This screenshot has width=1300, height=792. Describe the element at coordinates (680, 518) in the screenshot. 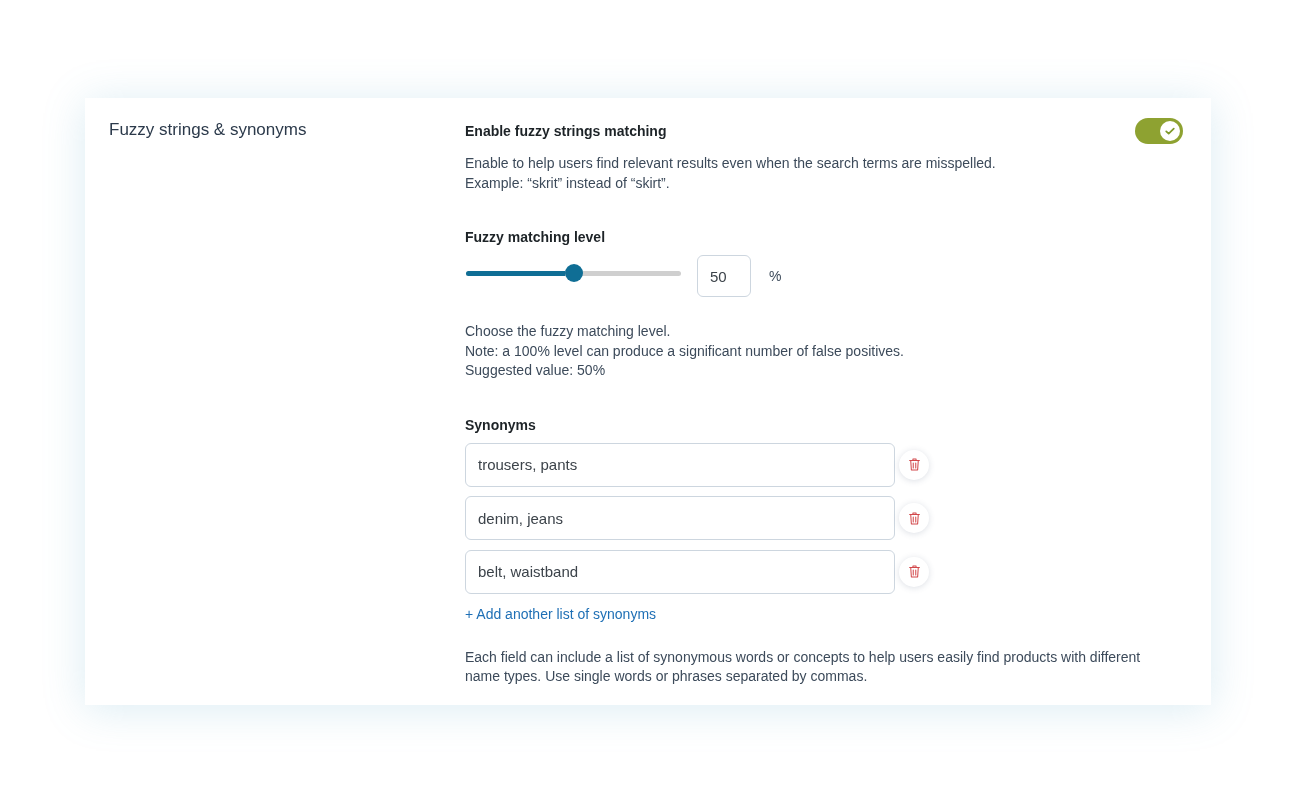

I see `synonym-input: denim, jeans` at that location.